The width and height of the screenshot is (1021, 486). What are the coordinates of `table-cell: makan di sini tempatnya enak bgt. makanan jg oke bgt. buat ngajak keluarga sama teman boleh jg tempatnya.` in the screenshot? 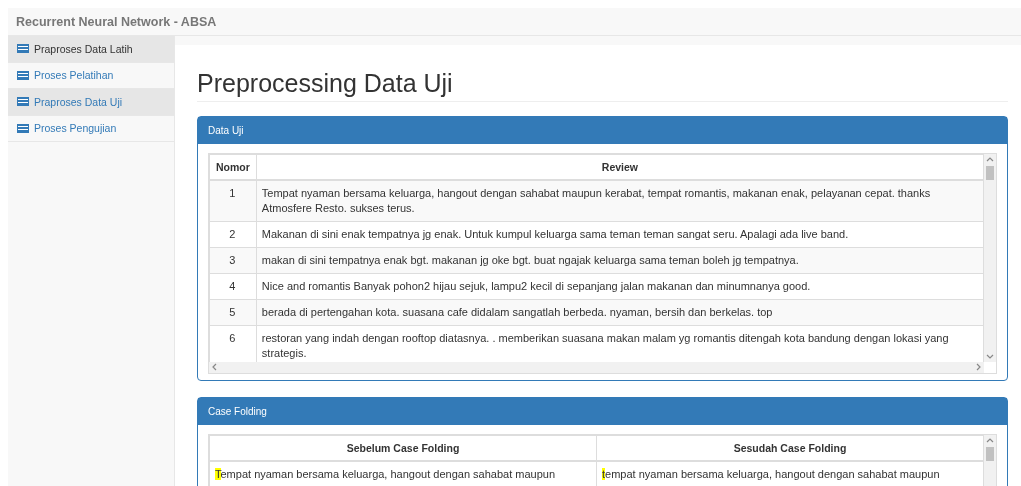 It's located at (620, 260).